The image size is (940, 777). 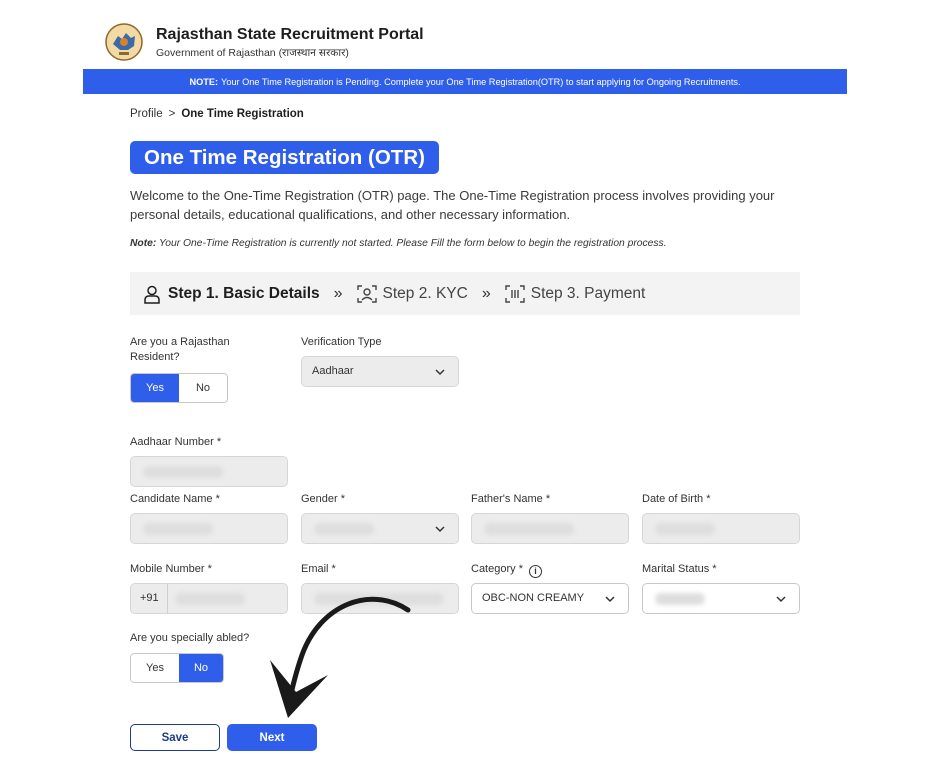 I want to click on email-label: Email *, so click(x=318, y=569).